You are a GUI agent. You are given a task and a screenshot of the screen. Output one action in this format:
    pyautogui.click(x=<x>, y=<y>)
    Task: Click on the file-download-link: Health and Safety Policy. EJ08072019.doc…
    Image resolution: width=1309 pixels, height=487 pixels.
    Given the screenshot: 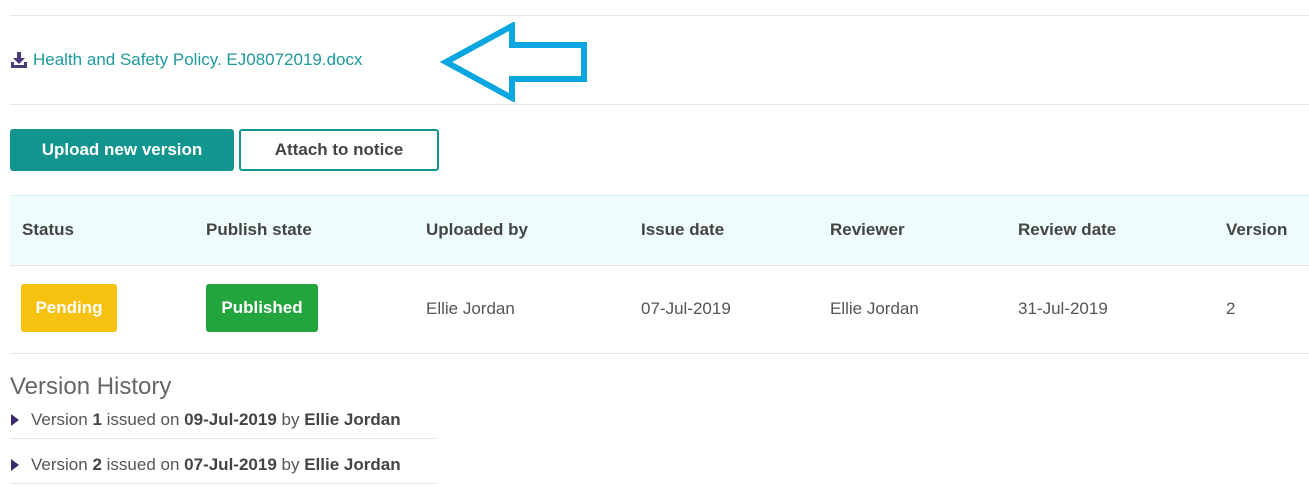 What is the action you would take?
    pyautogui.click(x=186, y=60)
    